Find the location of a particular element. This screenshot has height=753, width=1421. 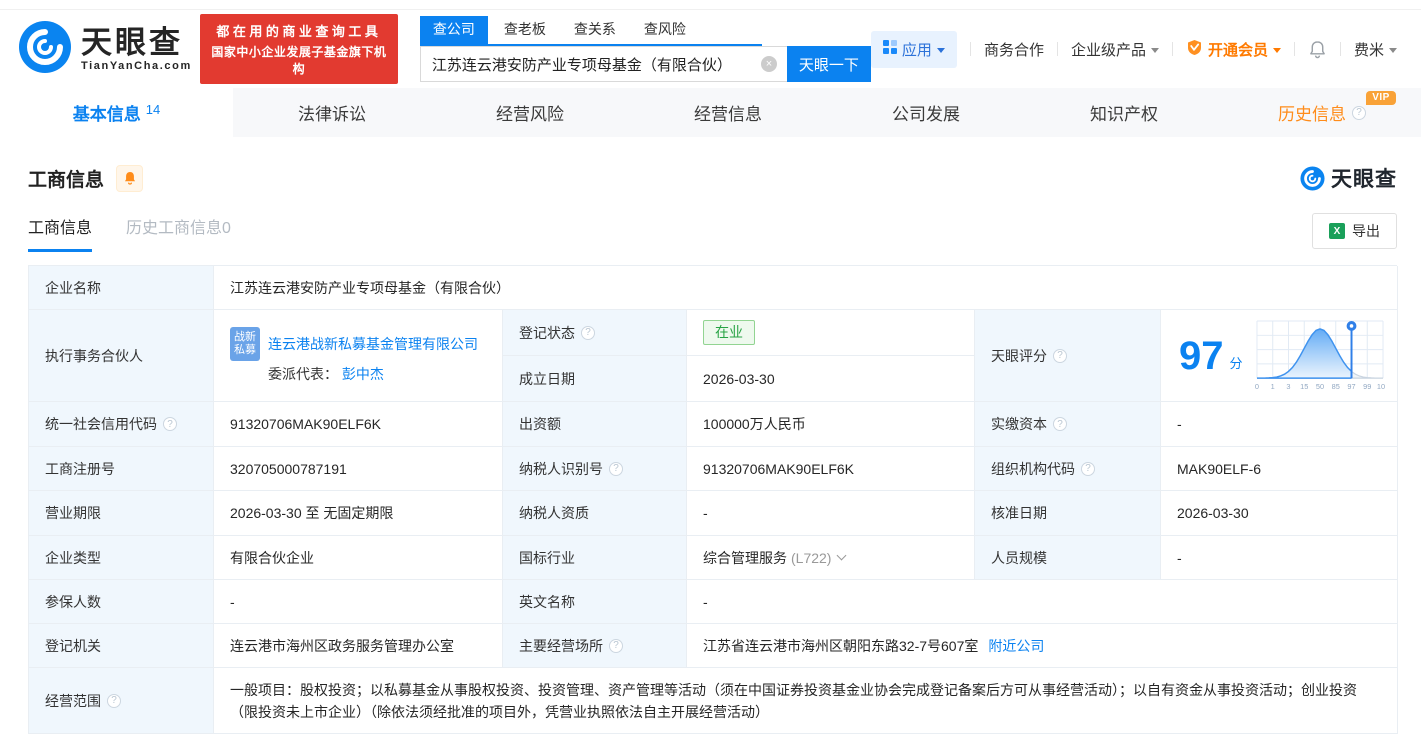

tianyancha-logo: 天眼查 TianYanCha.com is located at coordinates (105, 49).